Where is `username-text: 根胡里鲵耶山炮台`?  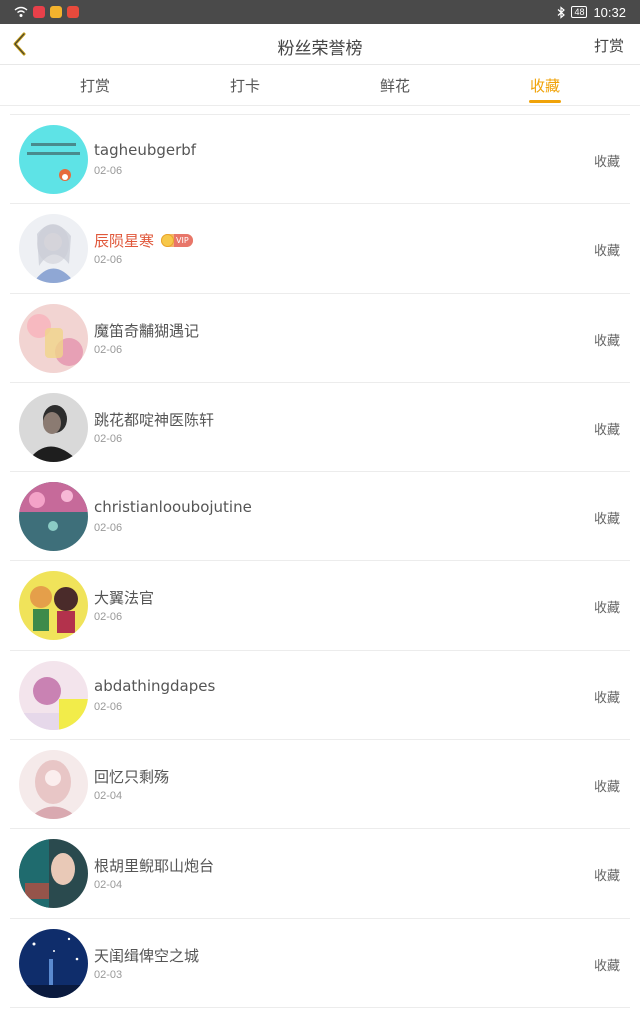
username-text: 根胡里鲵耶山炮台 is located at coordinates (154, 866).